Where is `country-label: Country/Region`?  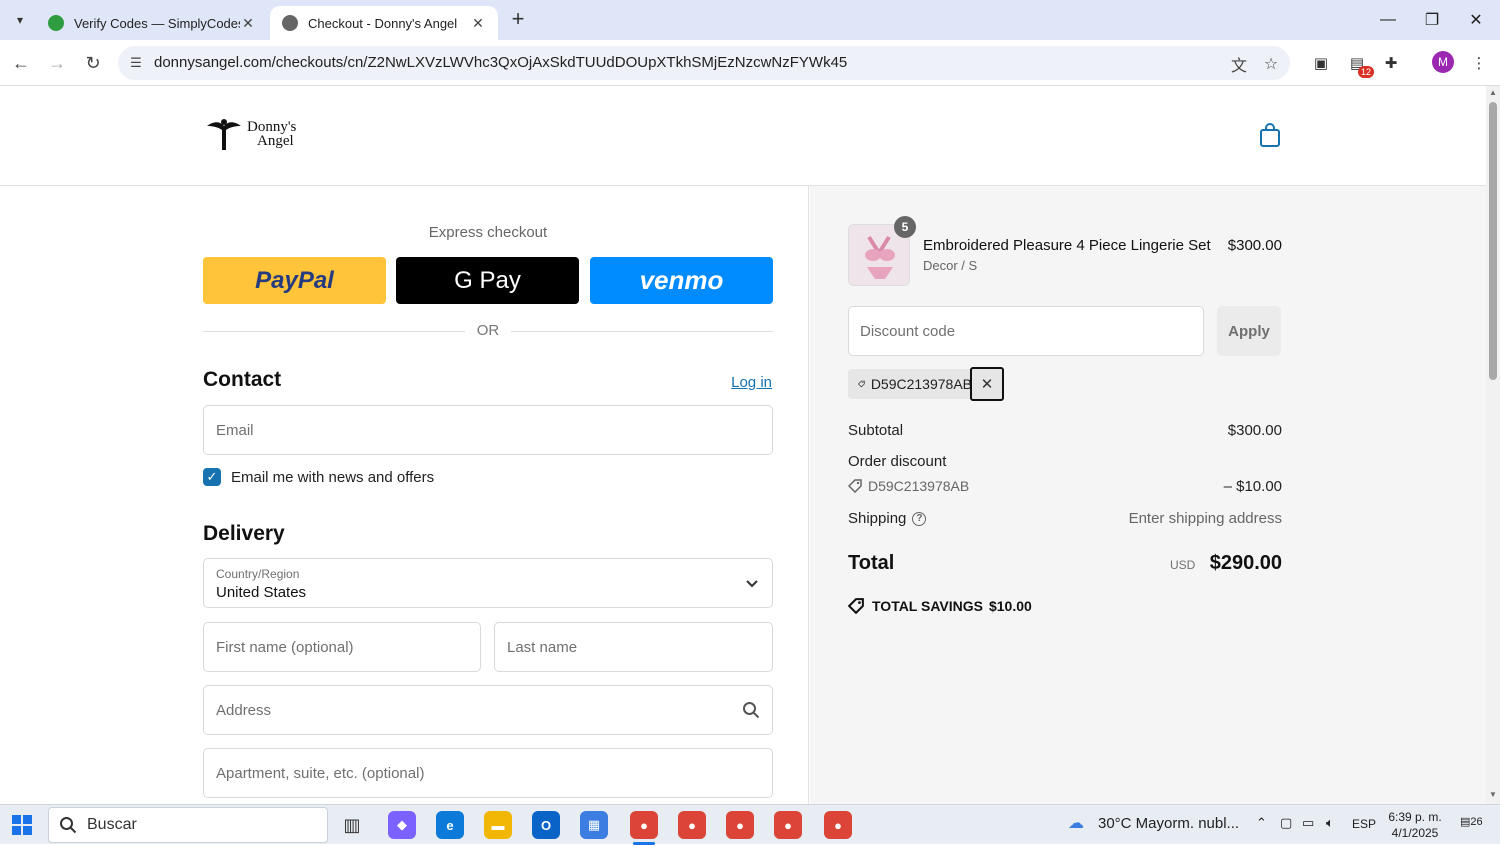 country-label: Country/Region is located at coordinates (258, 574).